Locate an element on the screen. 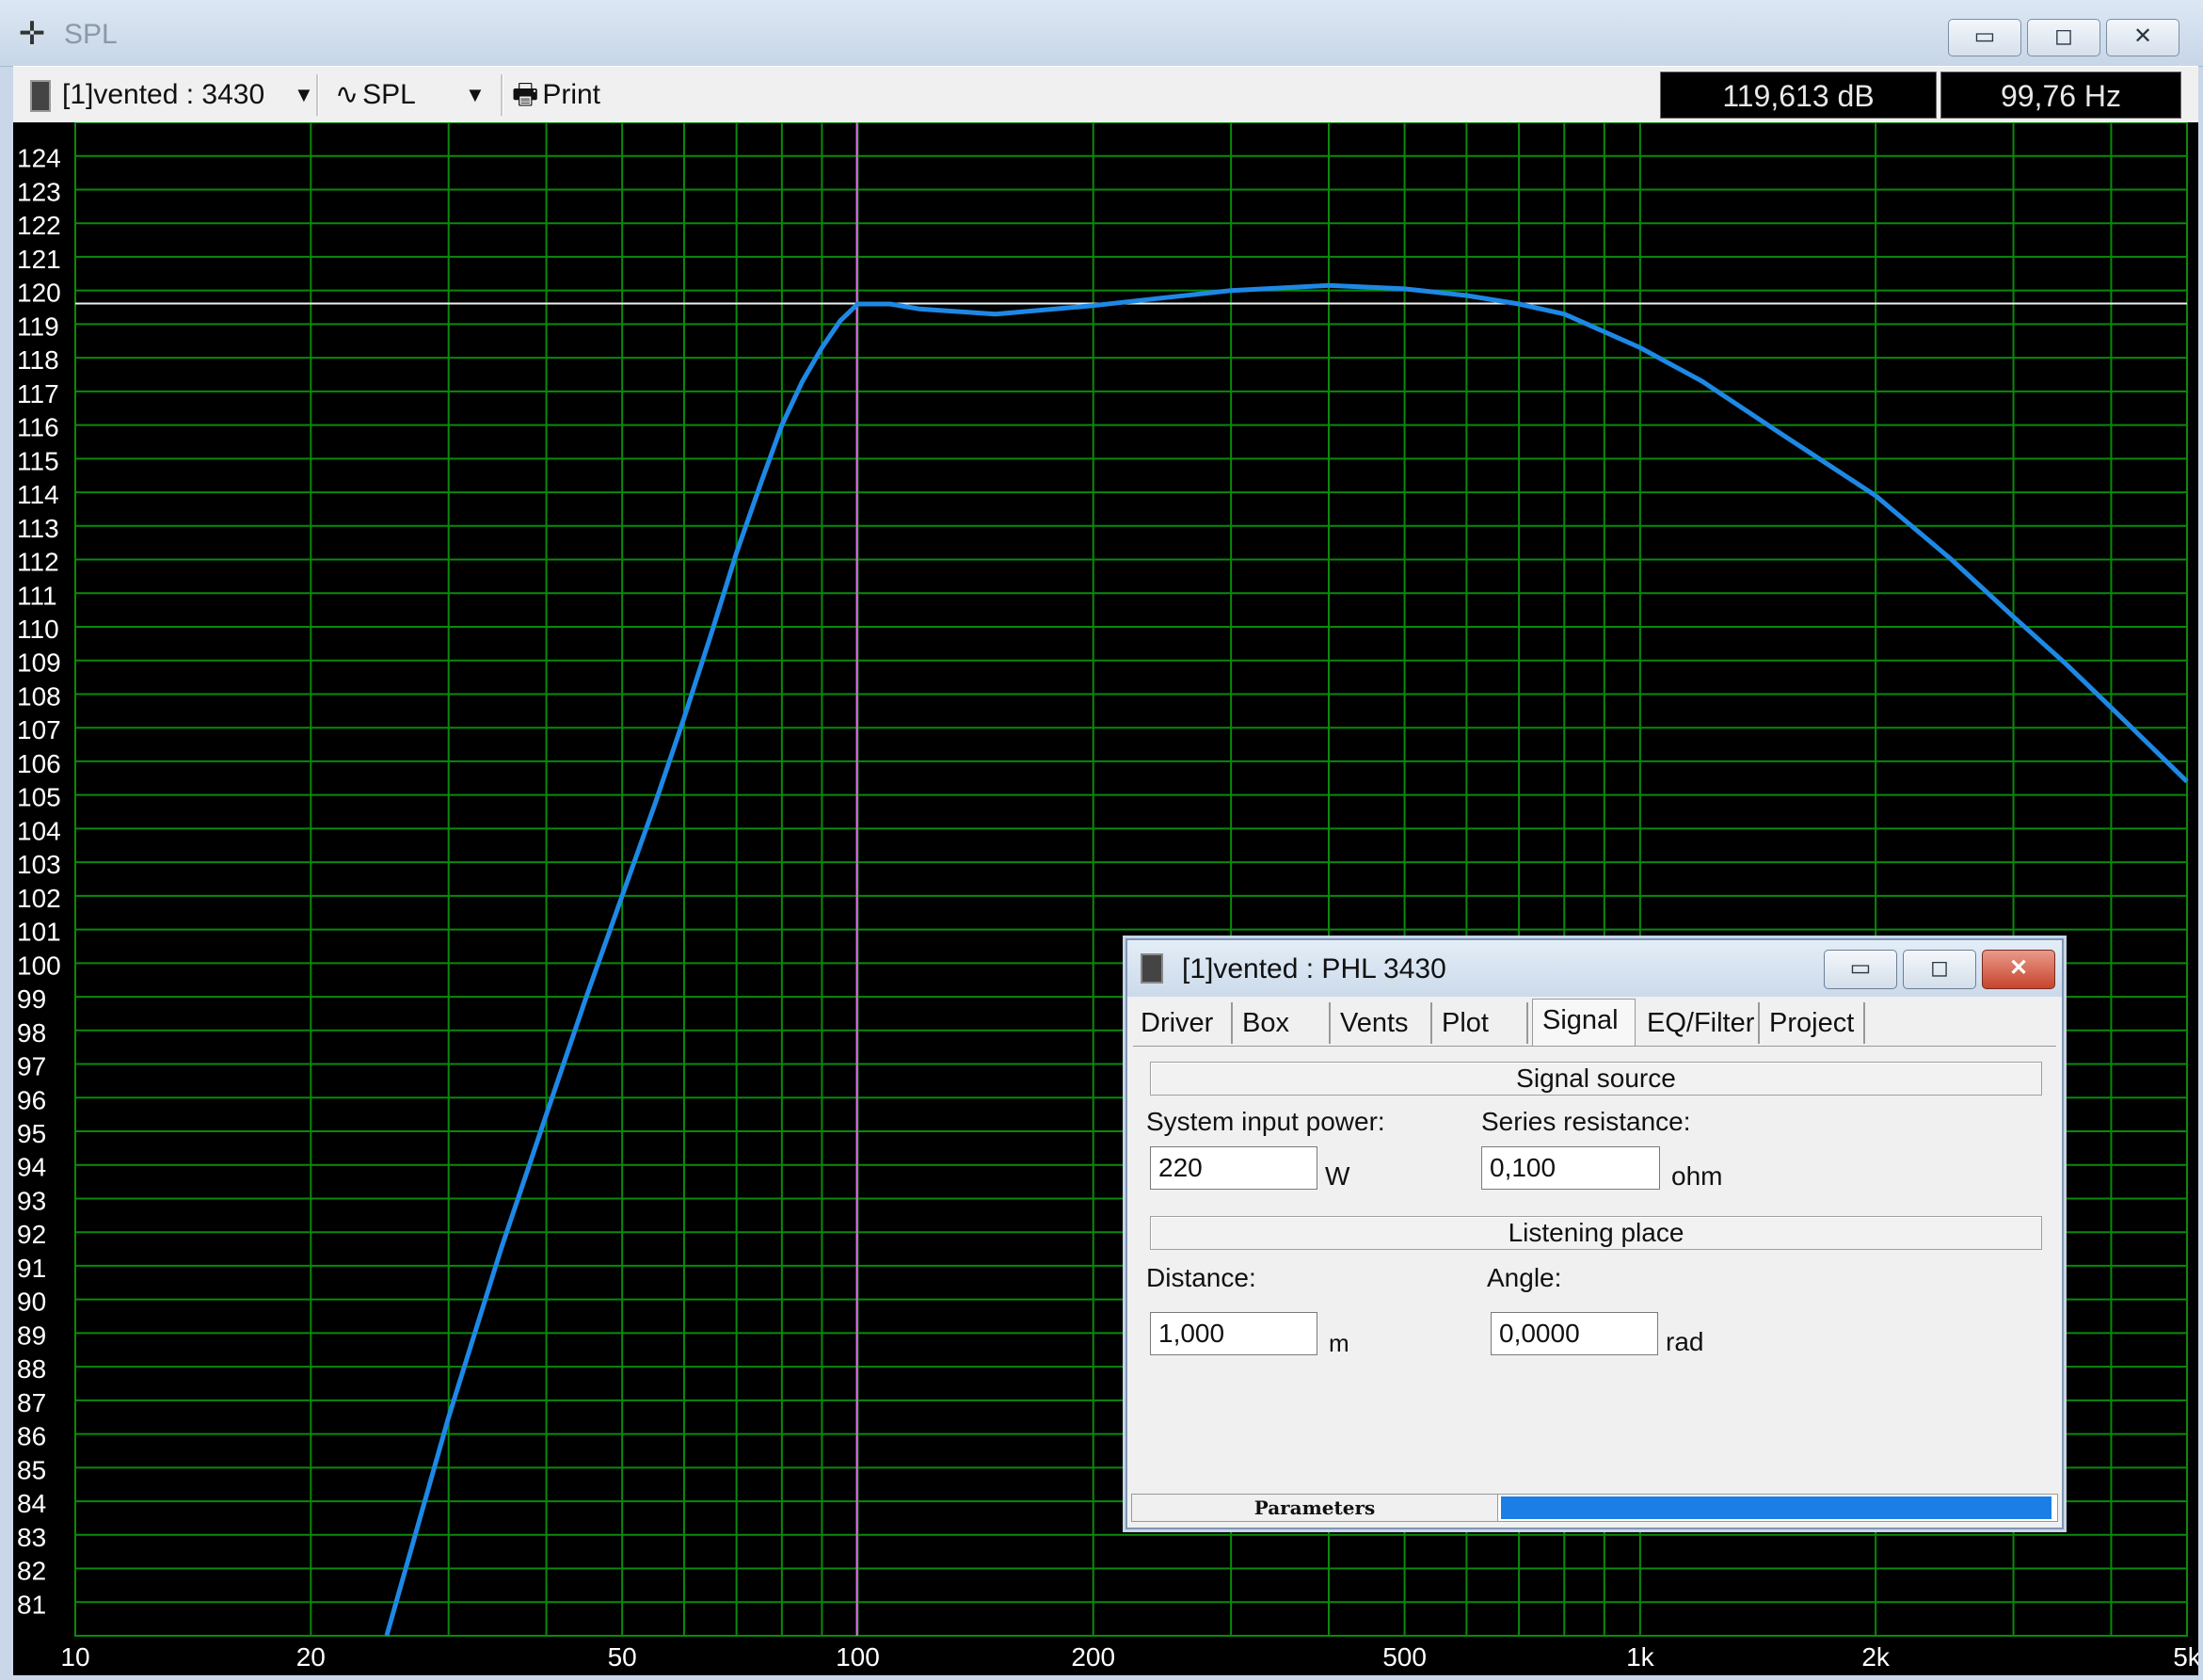 The height and width of the screenshot is (1680, 2203). window-titlebar: ✛ SPL ▭ ◻ ✕ is located at coordinates (1101, 33).